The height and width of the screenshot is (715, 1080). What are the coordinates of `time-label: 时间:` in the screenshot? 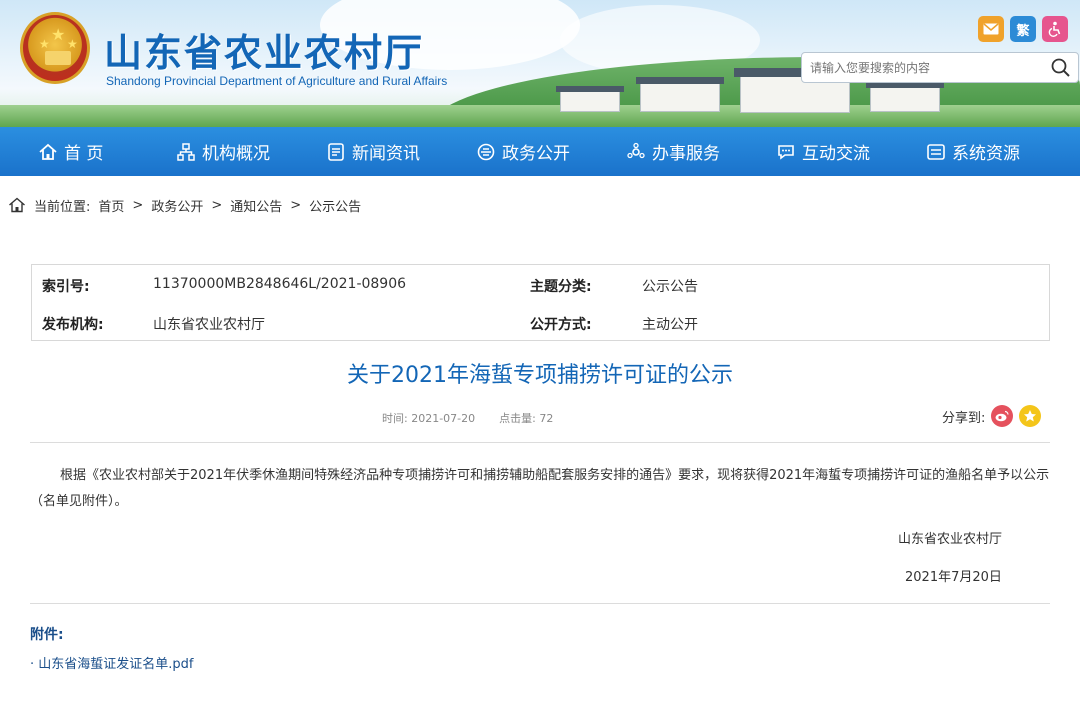 It's located at (395, 418).